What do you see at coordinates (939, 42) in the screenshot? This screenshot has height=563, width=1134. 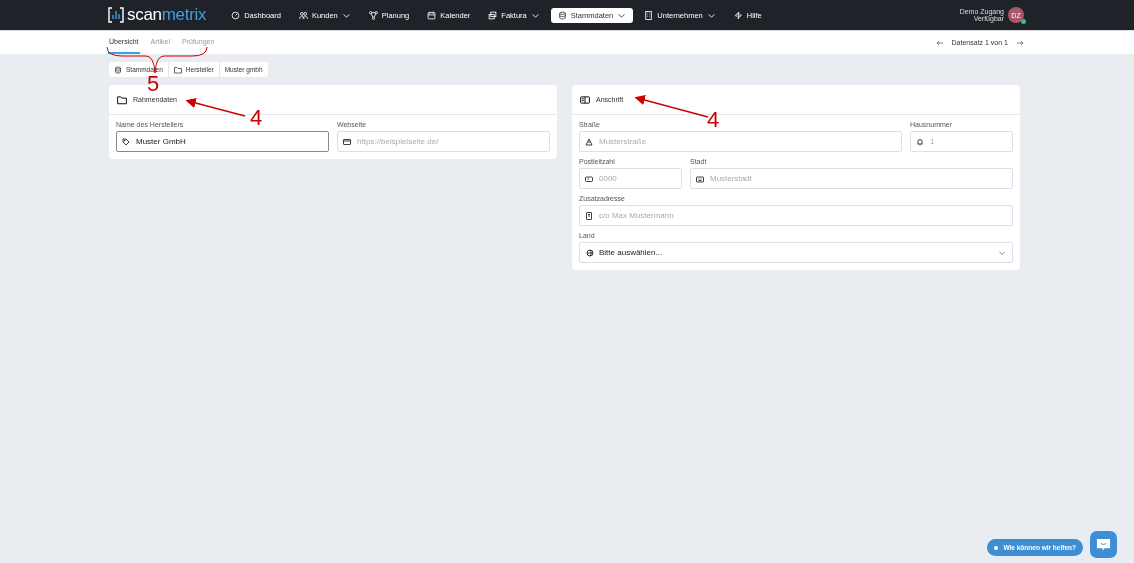 I see `arrow-left-icon` at bounding box center [939, 42].